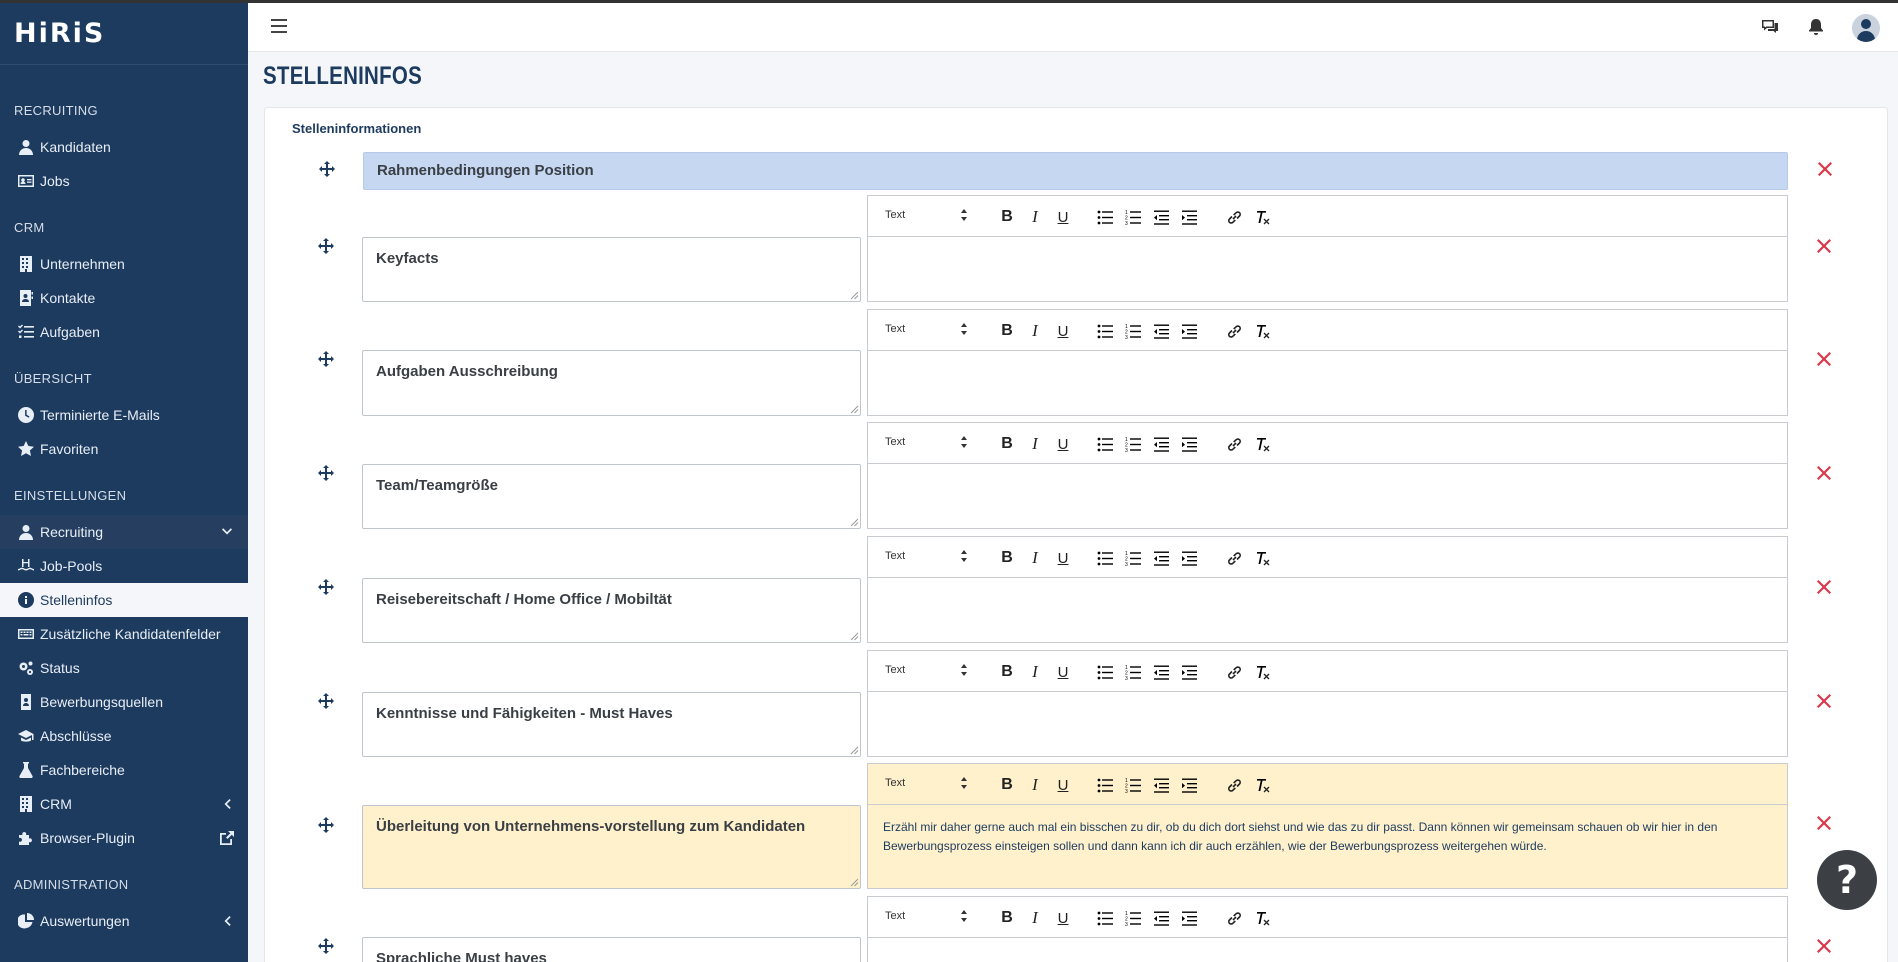 The image size is (1898, 962). What do you see at coordinates (1847, 880) in the screenshot?
I see `help-button: ?` at bounding box center [1847, 880].